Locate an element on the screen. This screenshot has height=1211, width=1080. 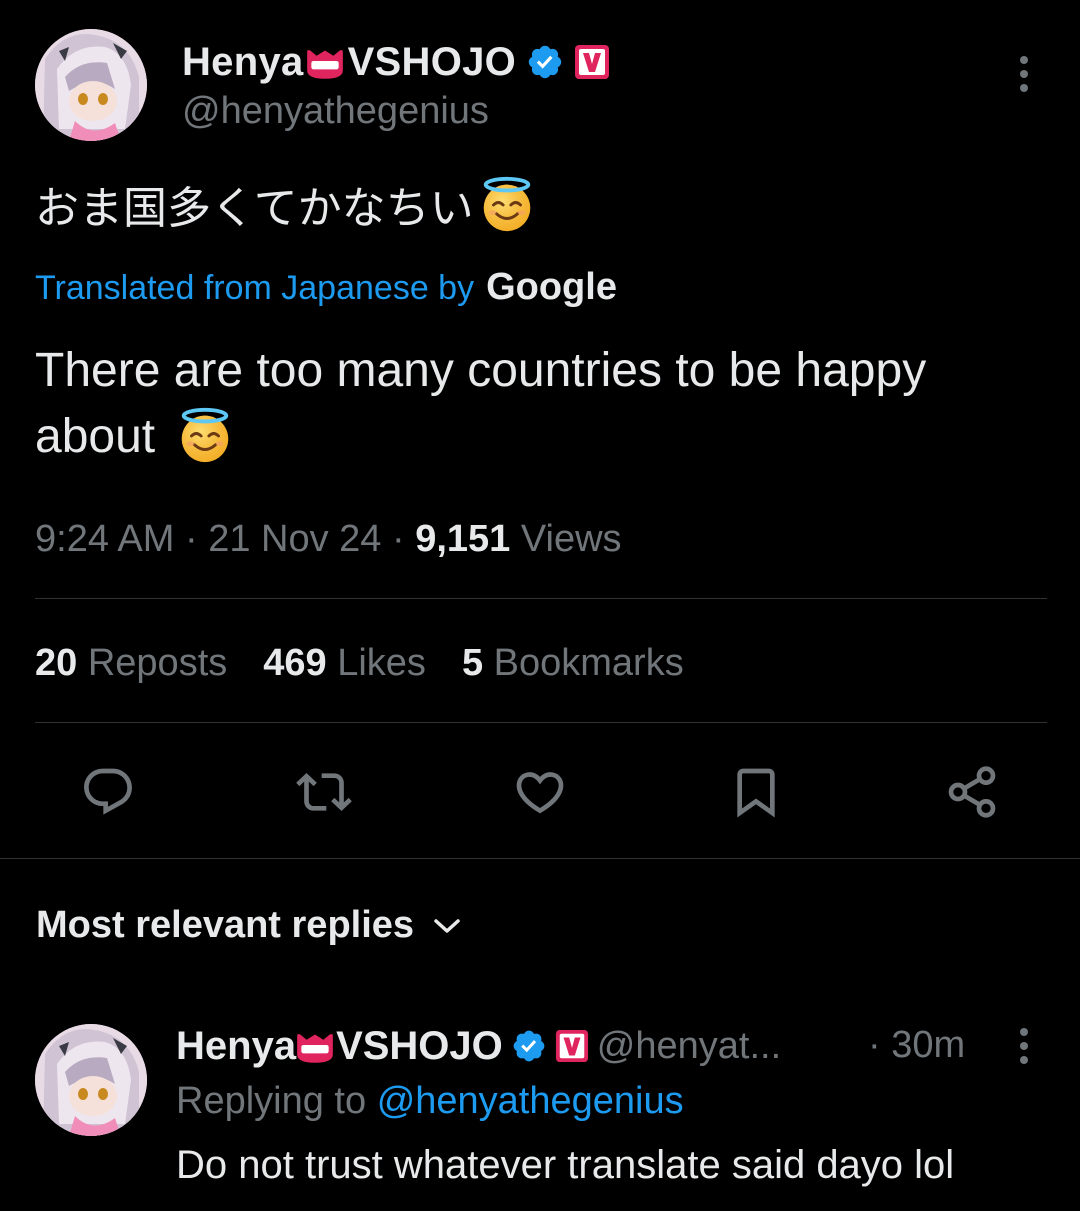
share-button is located at coordinates (972, 792).